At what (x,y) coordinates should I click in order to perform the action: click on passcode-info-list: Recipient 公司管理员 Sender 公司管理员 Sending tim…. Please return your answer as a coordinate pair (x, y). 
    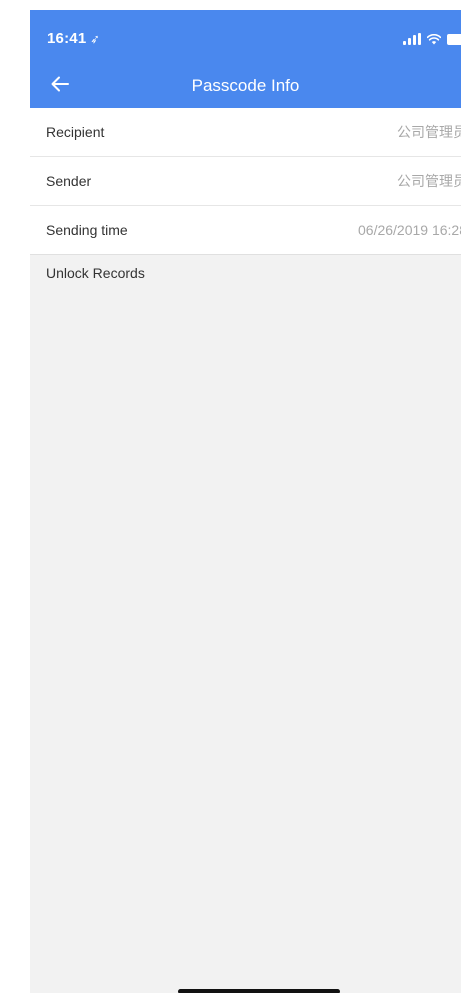
    Looking at the image, I should click on (245, 181).